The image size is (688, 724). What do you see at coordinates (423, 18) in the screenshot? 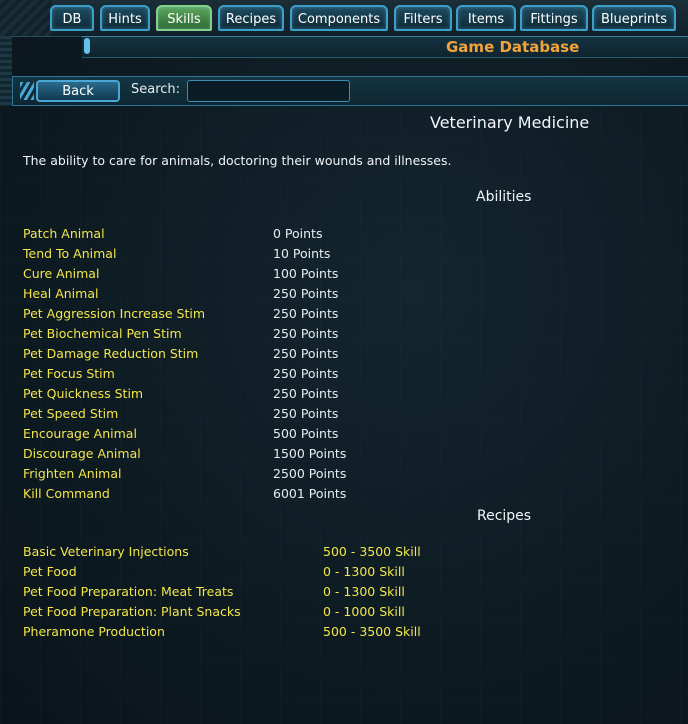
I see `tab-filters: Filters` at bounding box center [423, 18].